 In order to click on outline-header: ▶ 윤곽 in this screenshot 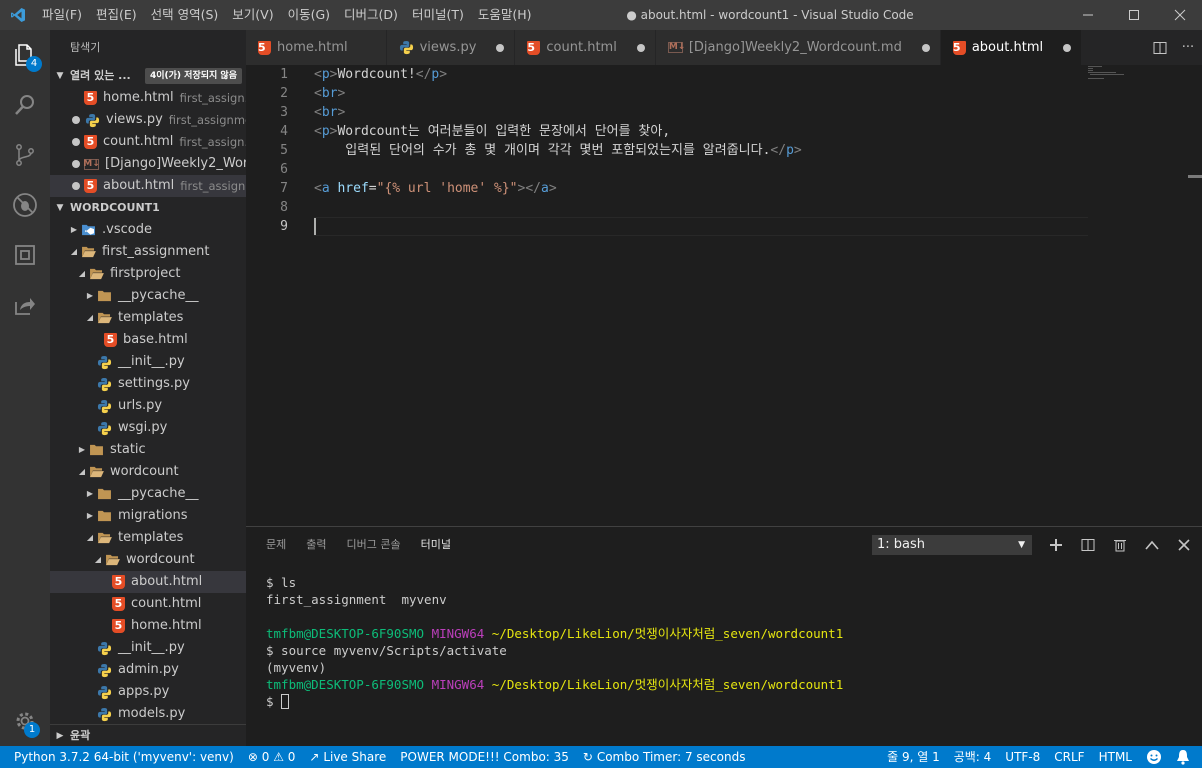, I will do `click(148, 735)`.